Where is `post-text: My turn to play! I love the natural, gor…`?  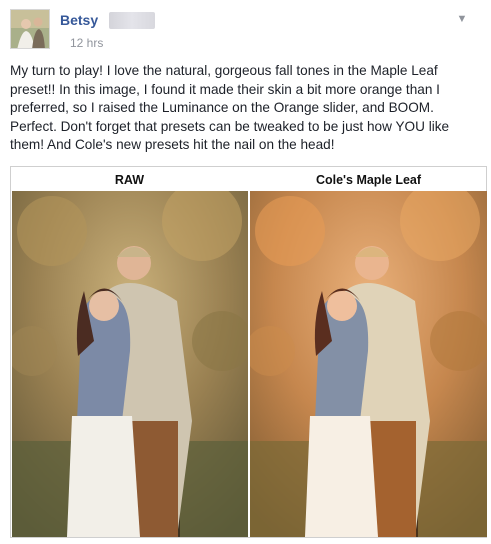 post-text: My turn to play! I love the natural, gor… is located at coordinates (230, 108).